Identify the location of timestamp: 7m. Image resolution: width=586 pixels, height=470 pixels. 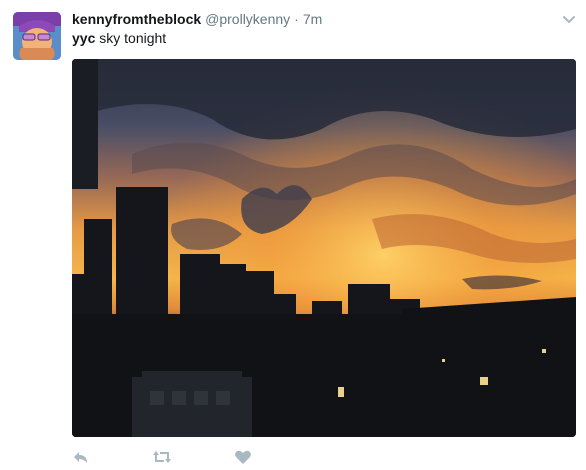
(312, 19).